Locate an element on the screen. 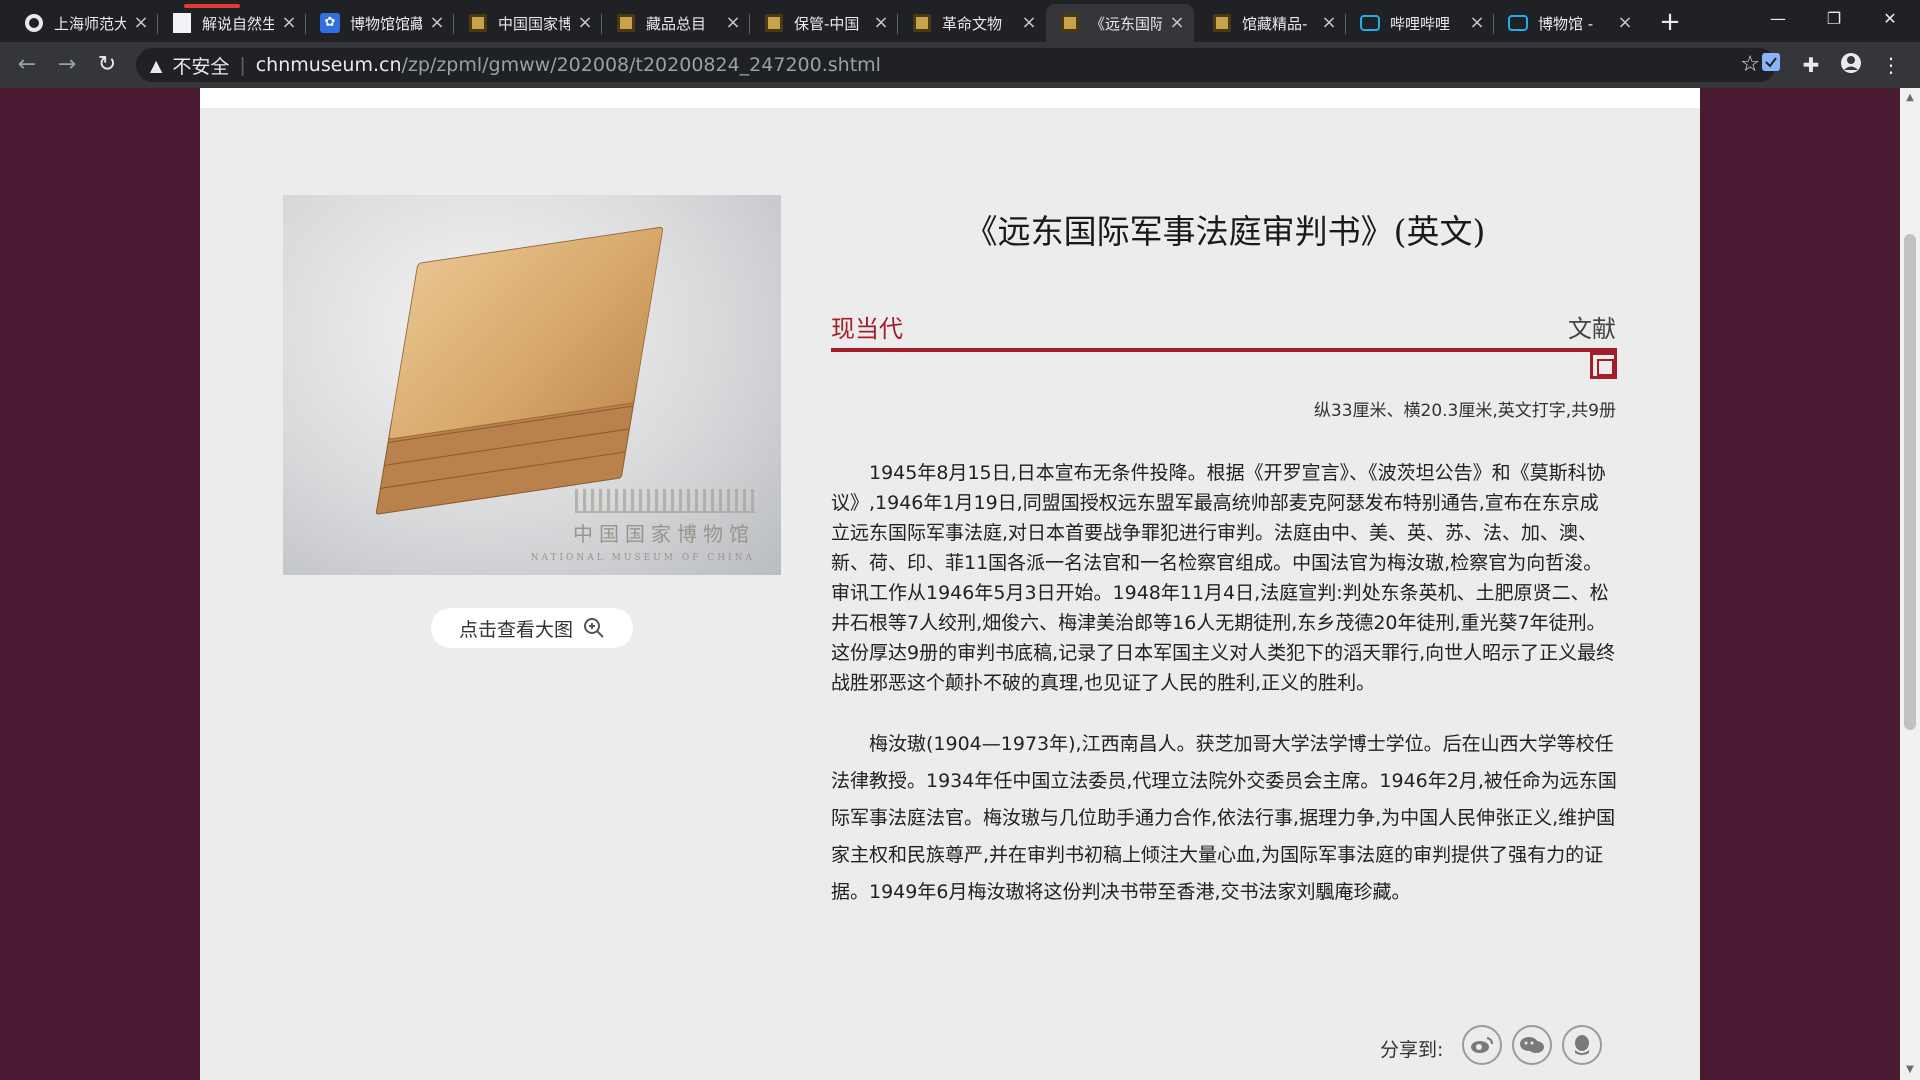  qq-icon is located at coordinates (1582, 1045).